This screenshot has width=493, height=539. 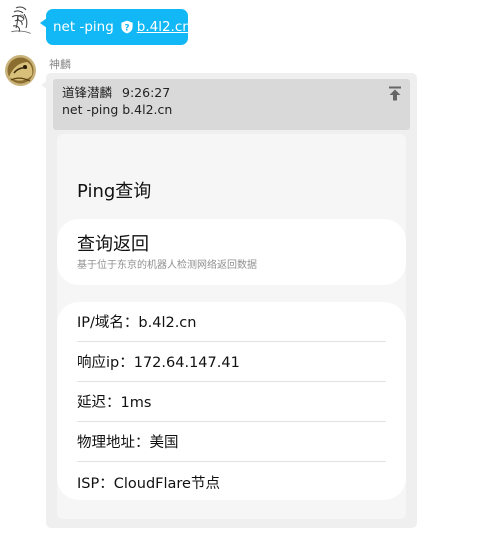 I want to click on shield-question-icon: ?, so click(x=127, y=27).